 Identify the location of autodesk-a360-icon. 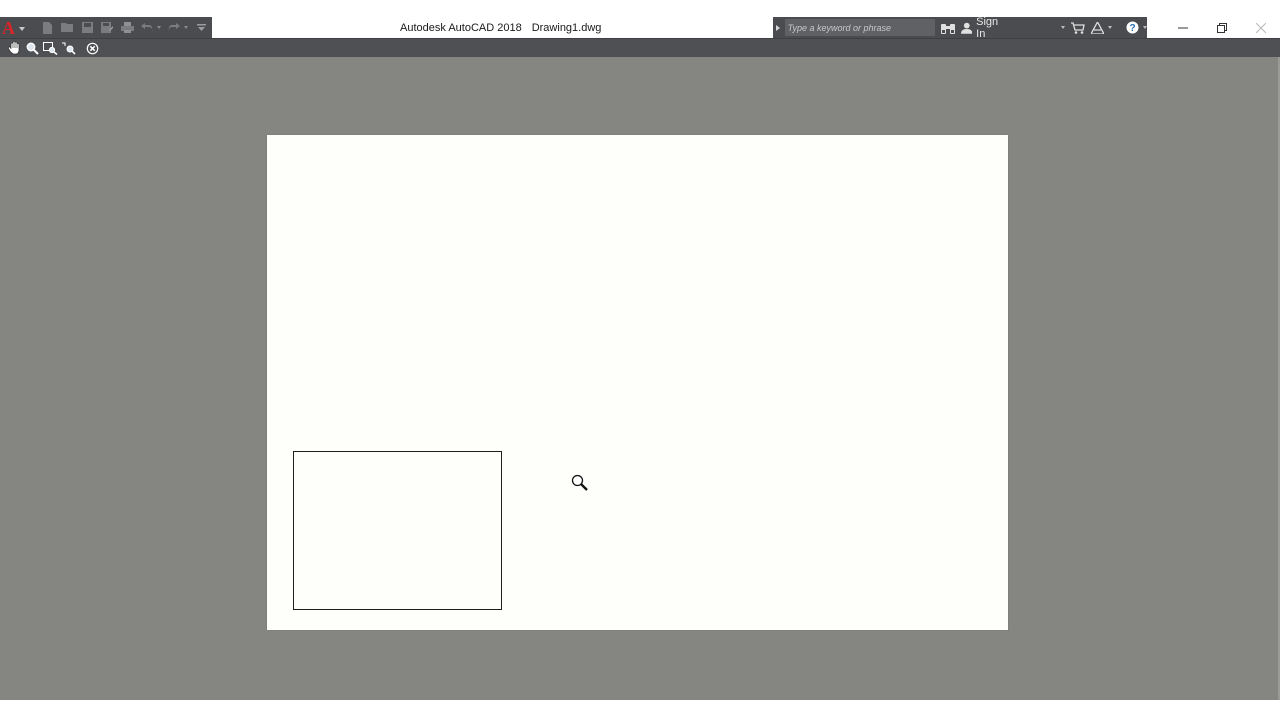
(1101, 27).